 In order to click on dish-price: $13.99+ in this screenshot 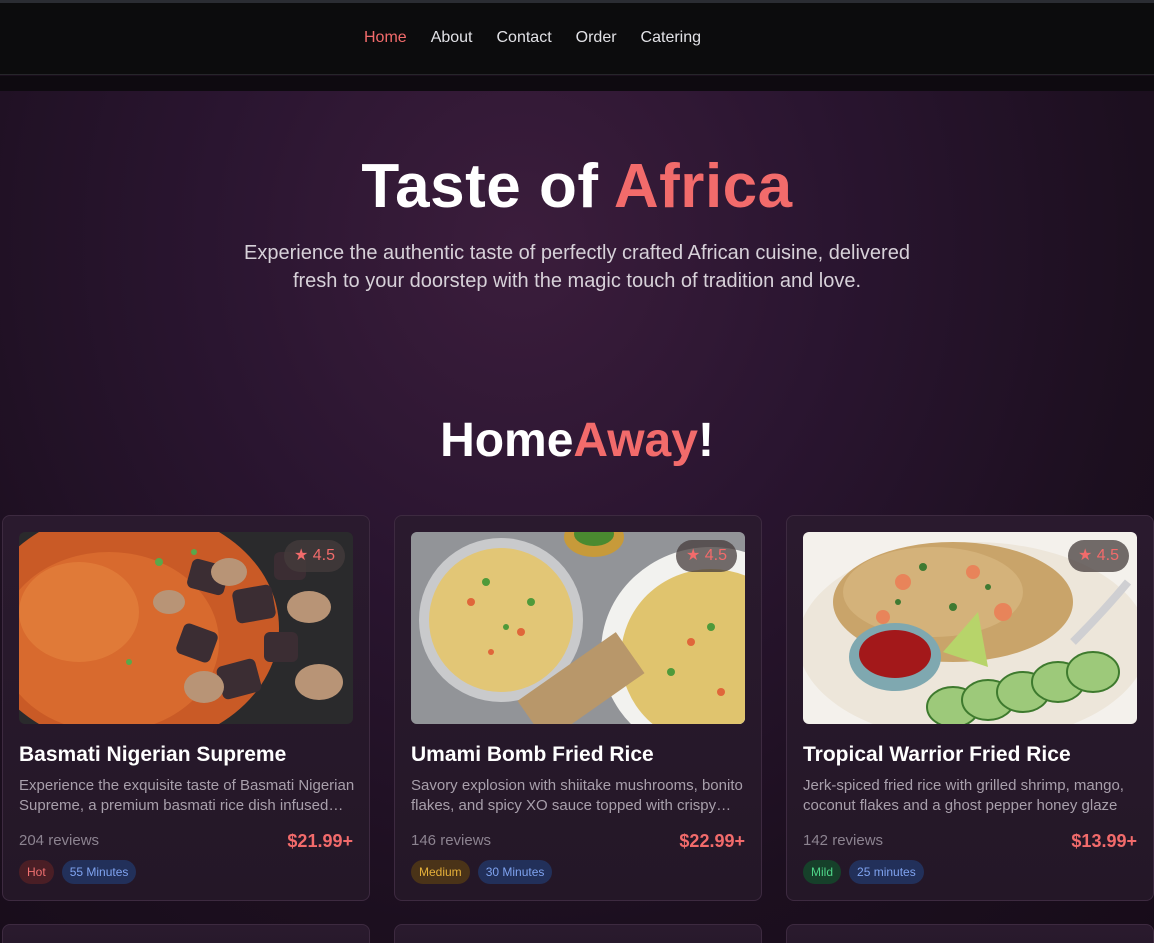, I will do `click(1104, 841)`.